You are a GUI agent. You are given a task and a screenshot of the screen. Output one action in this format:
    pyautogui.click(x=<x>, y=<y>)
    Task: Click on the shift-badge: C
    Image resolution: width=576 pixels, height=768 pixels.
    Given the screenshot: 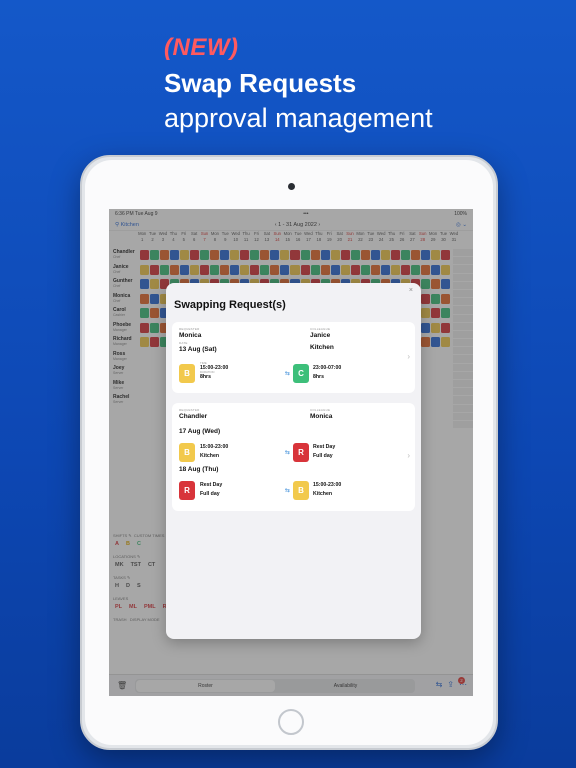 What is the action you would take?
    pyautogui.click(x=301, y=373)
    